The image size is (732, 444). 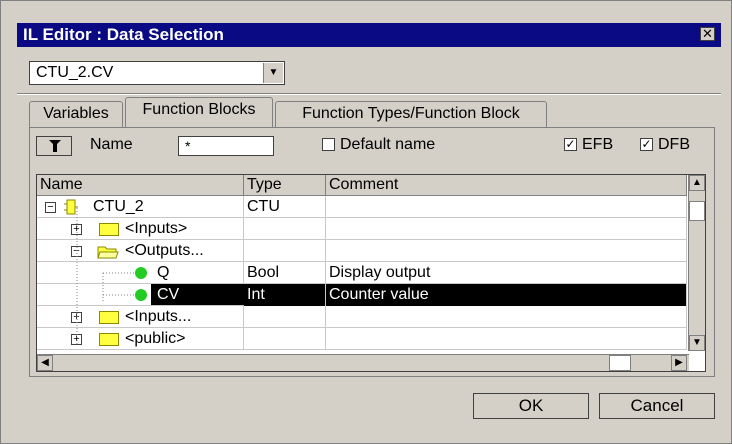 I want to click on ok-button: OK, so click(x=531, y=406).